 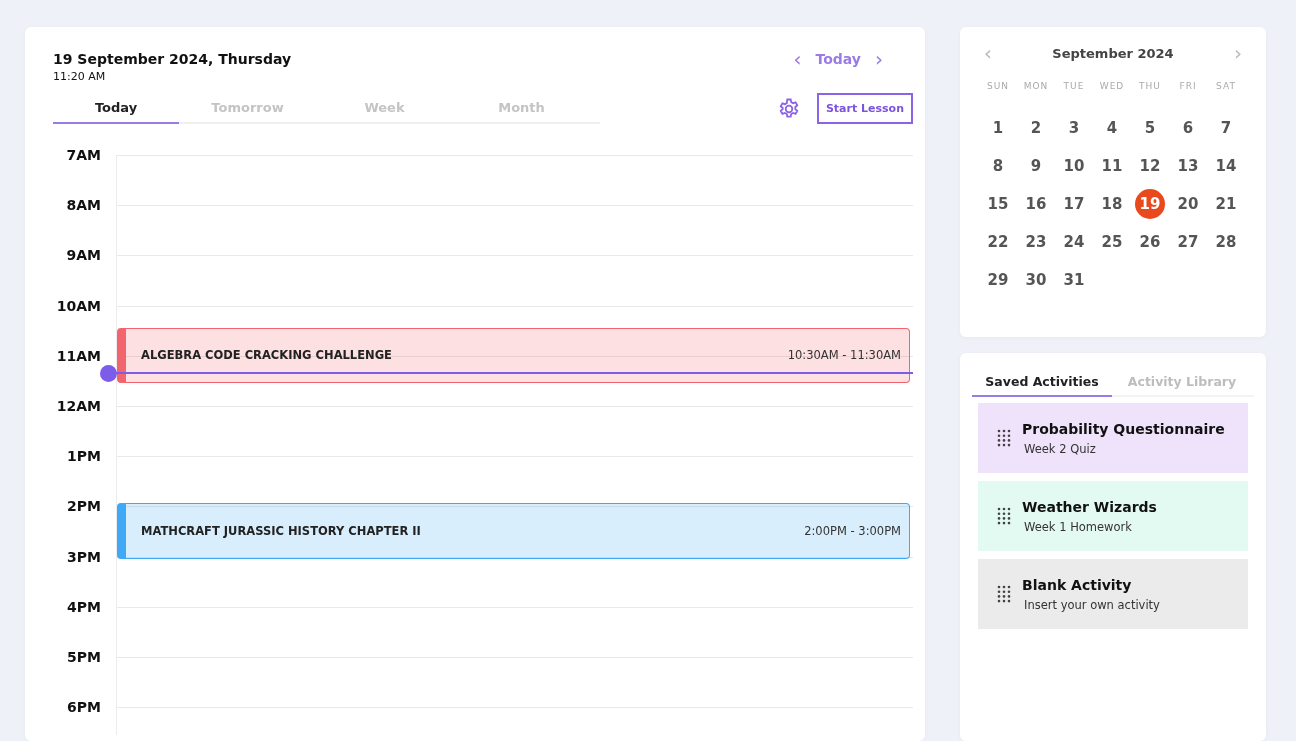 I want to click on current-time-dot, so click(x=108, y=373).